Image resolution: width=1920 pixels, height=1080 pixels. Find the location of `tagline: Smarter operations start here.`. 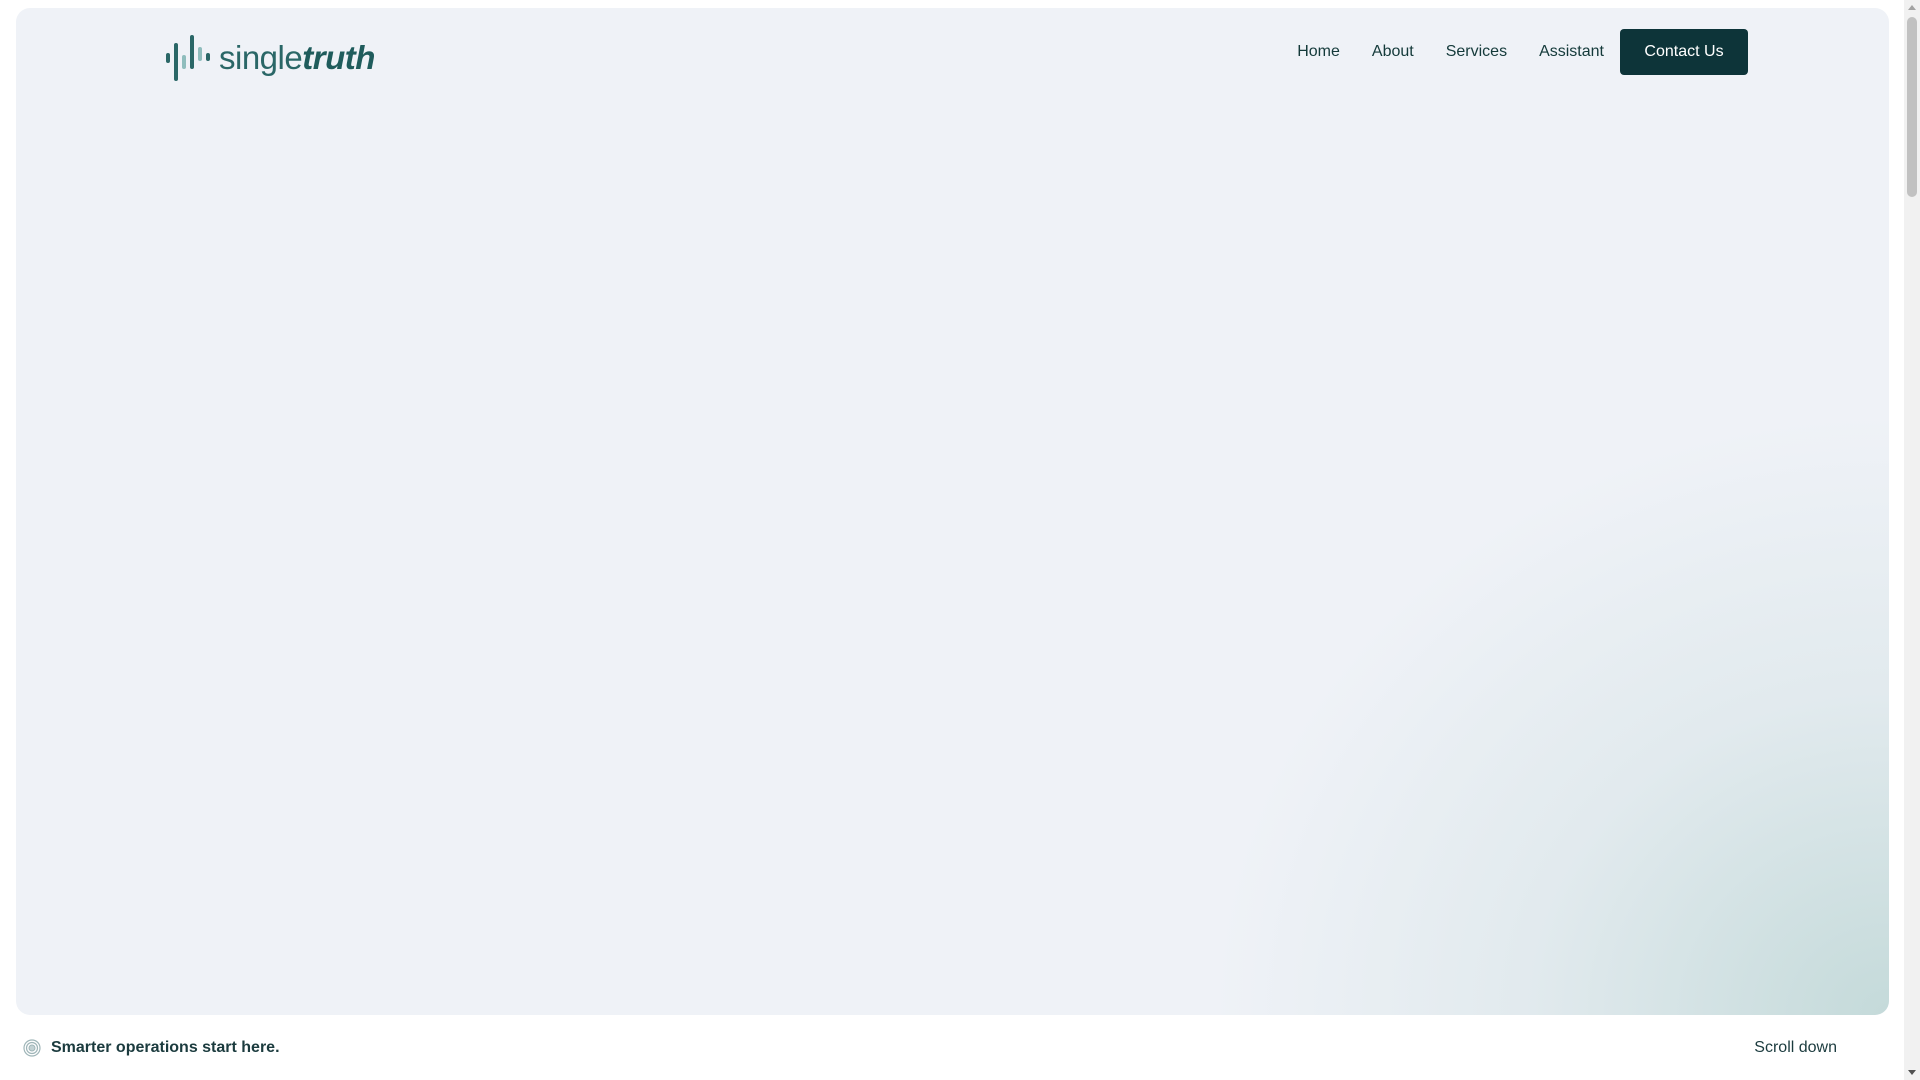

tagline: Smarter operations start here. is located at coordinates (151, 1048).